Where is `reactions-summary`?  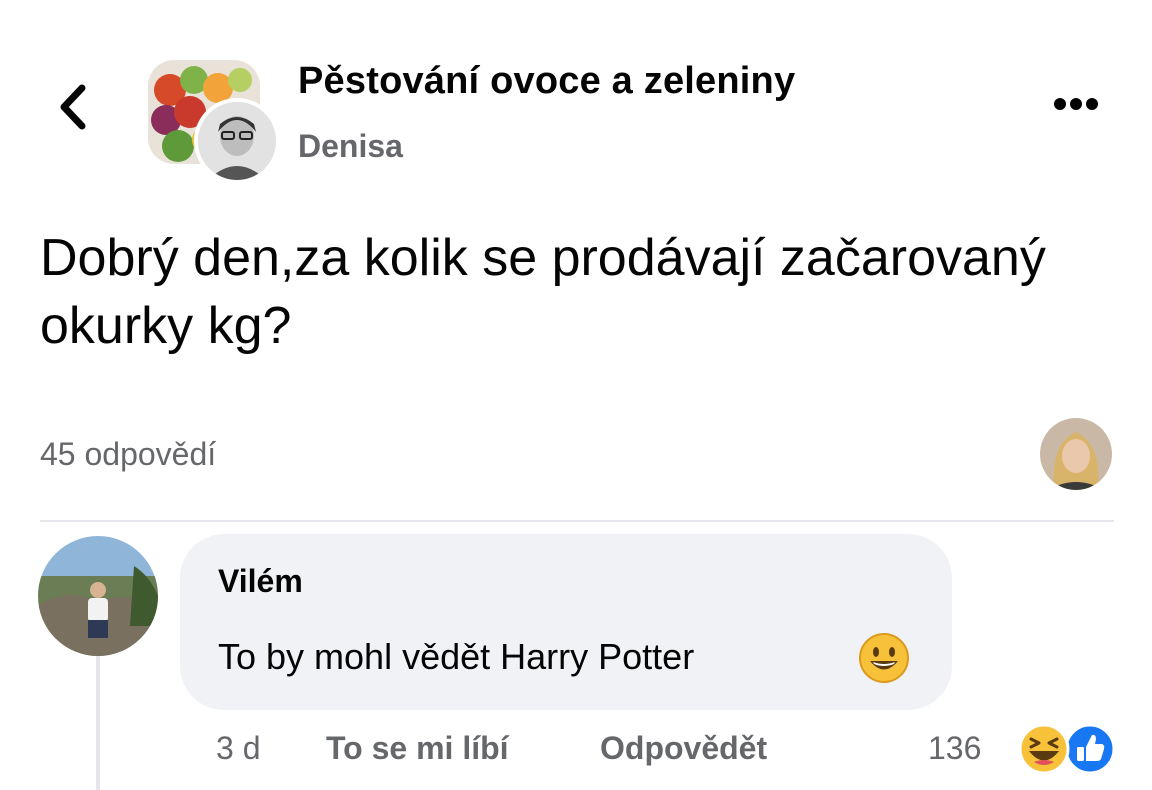
reactions-summary is located at coordinates (1066, 749).